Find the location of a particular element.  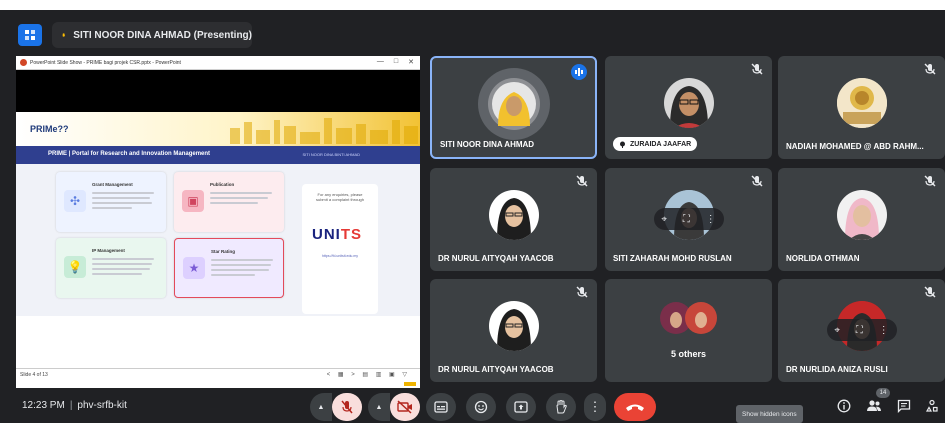

prime-logo: PRIMe?? is located at coordinates (49, 129).